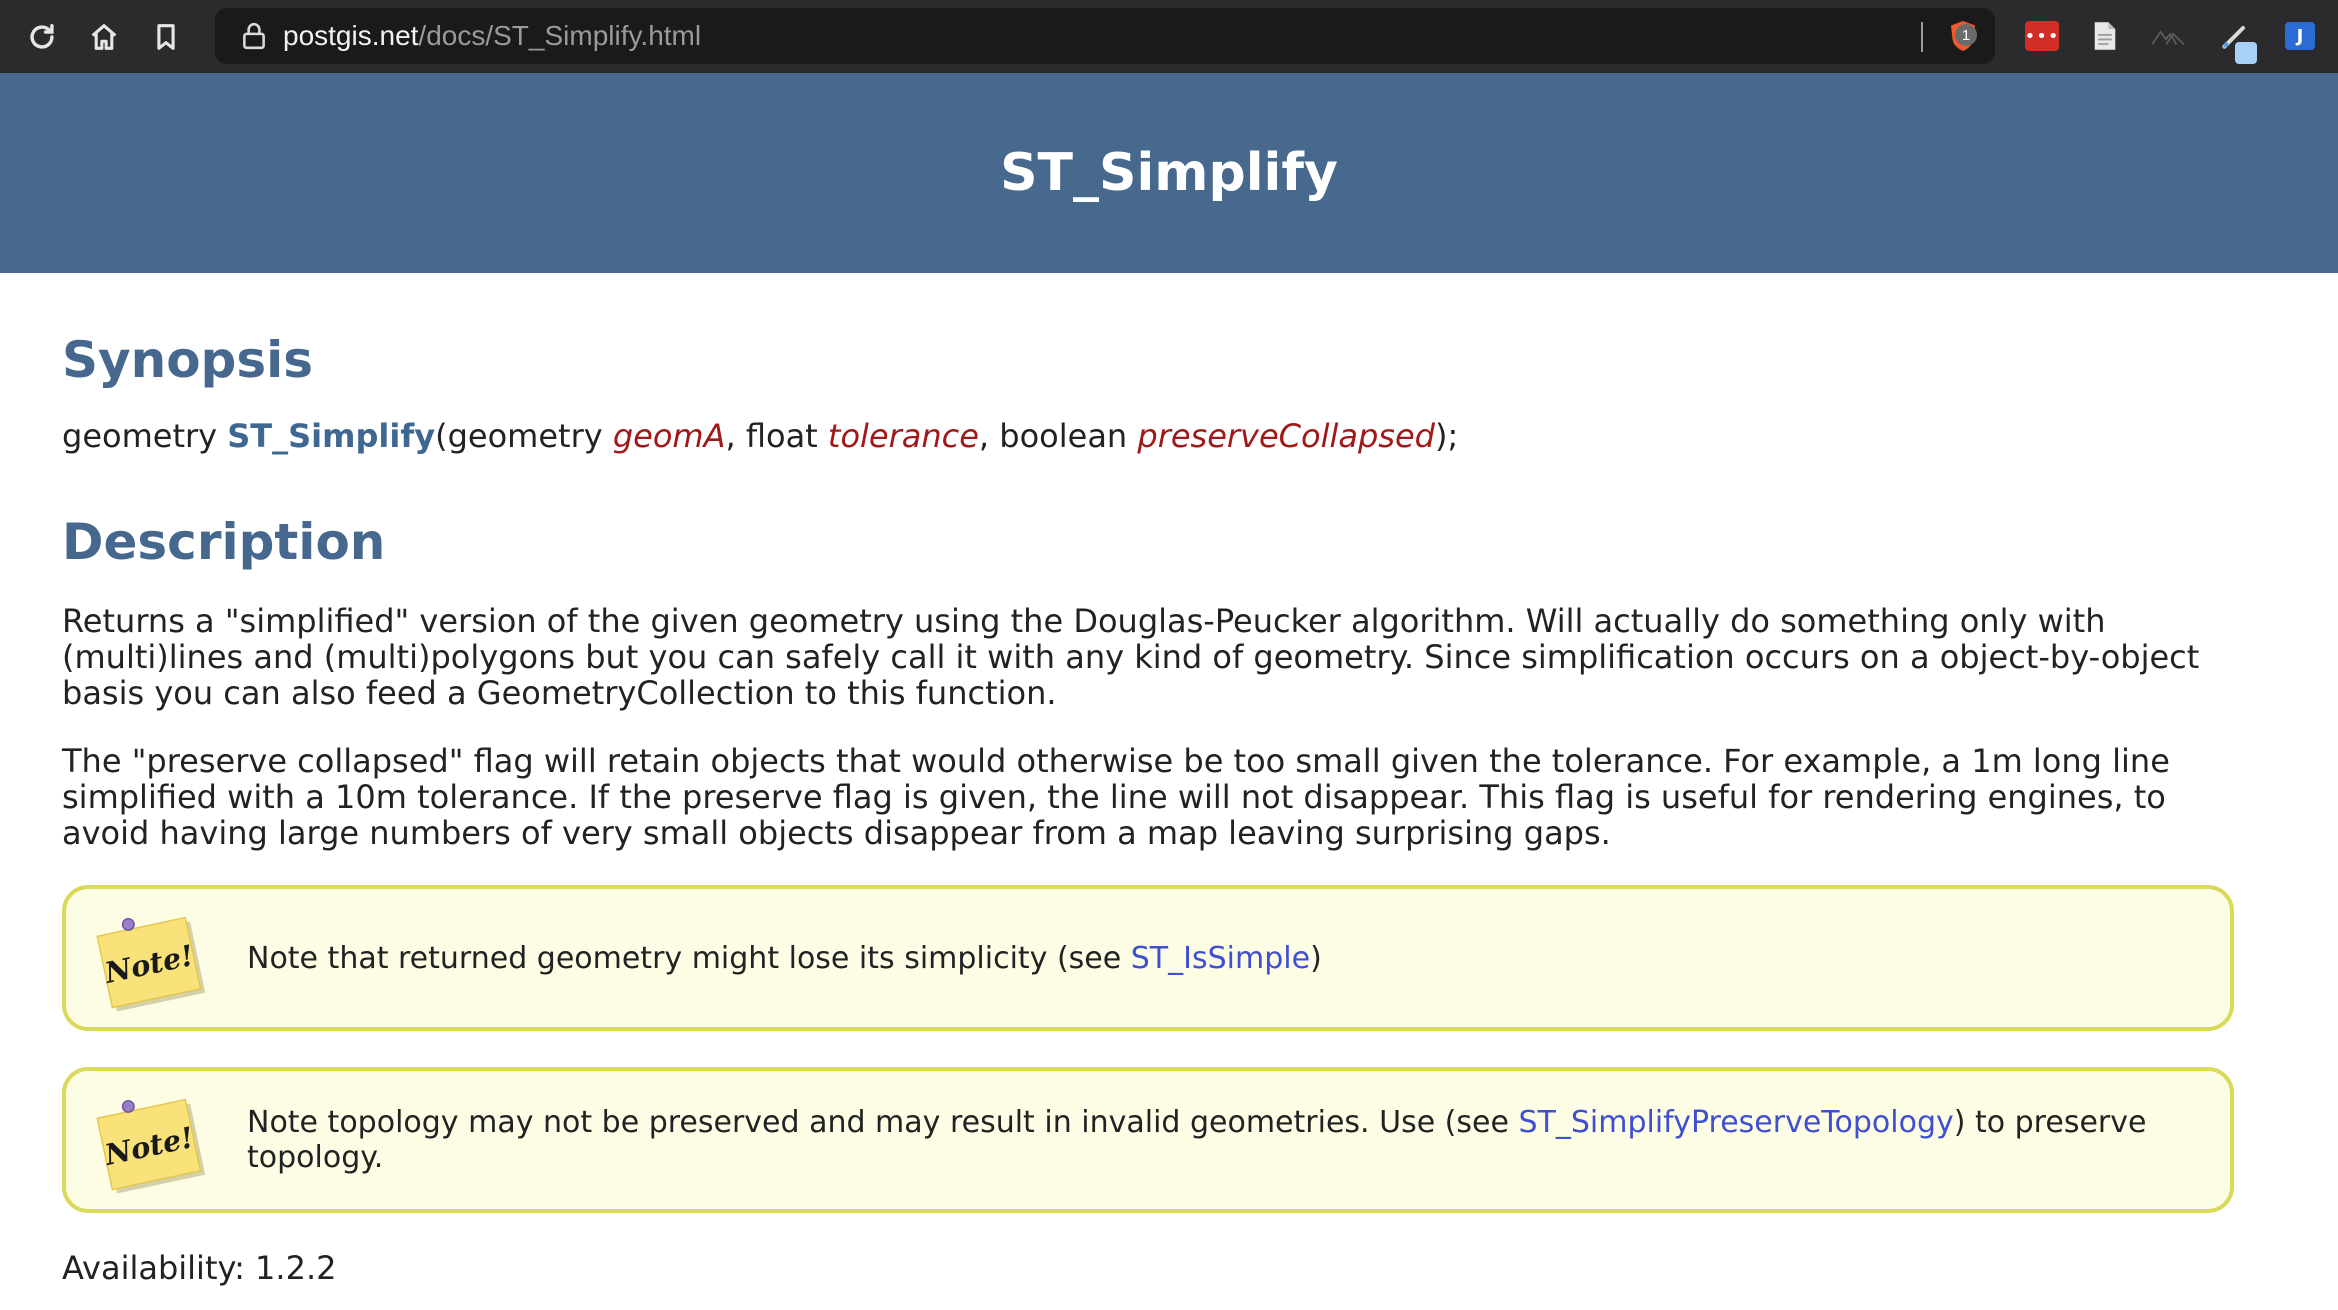  I want to click on st-issimple-link: ST_IsSimple, so click(1220, 958).